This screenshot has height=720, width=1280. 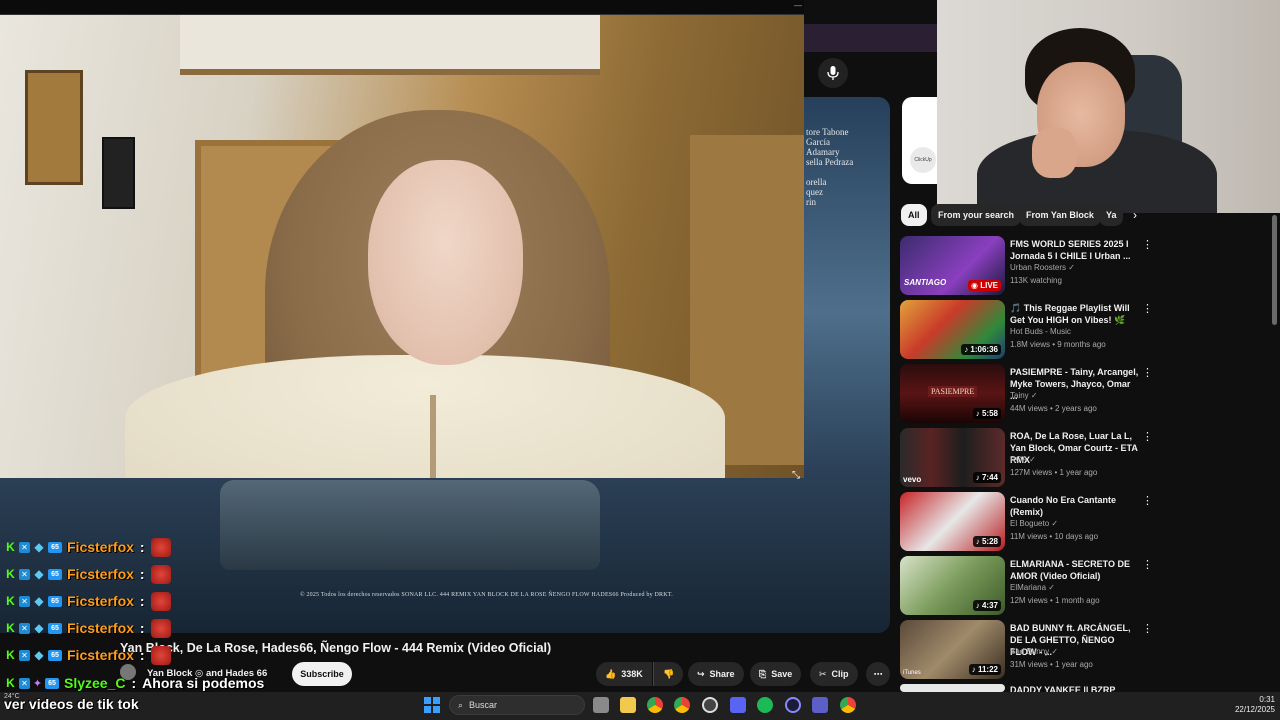 I want to click on chat-message-text: ver videos de tik tok, so click(x=71, y=704).